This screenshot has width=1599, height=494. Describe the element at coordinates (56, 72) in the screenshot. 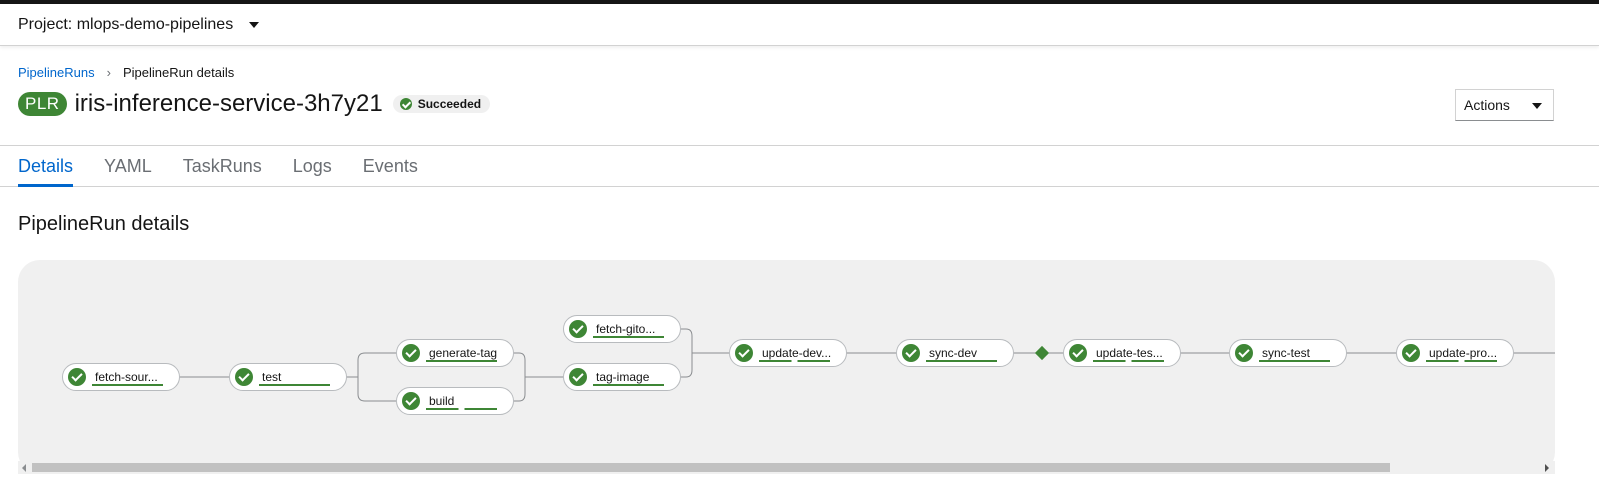

I see `breadcrumb-link-pipelineruns: PipelineRuns` at that location.